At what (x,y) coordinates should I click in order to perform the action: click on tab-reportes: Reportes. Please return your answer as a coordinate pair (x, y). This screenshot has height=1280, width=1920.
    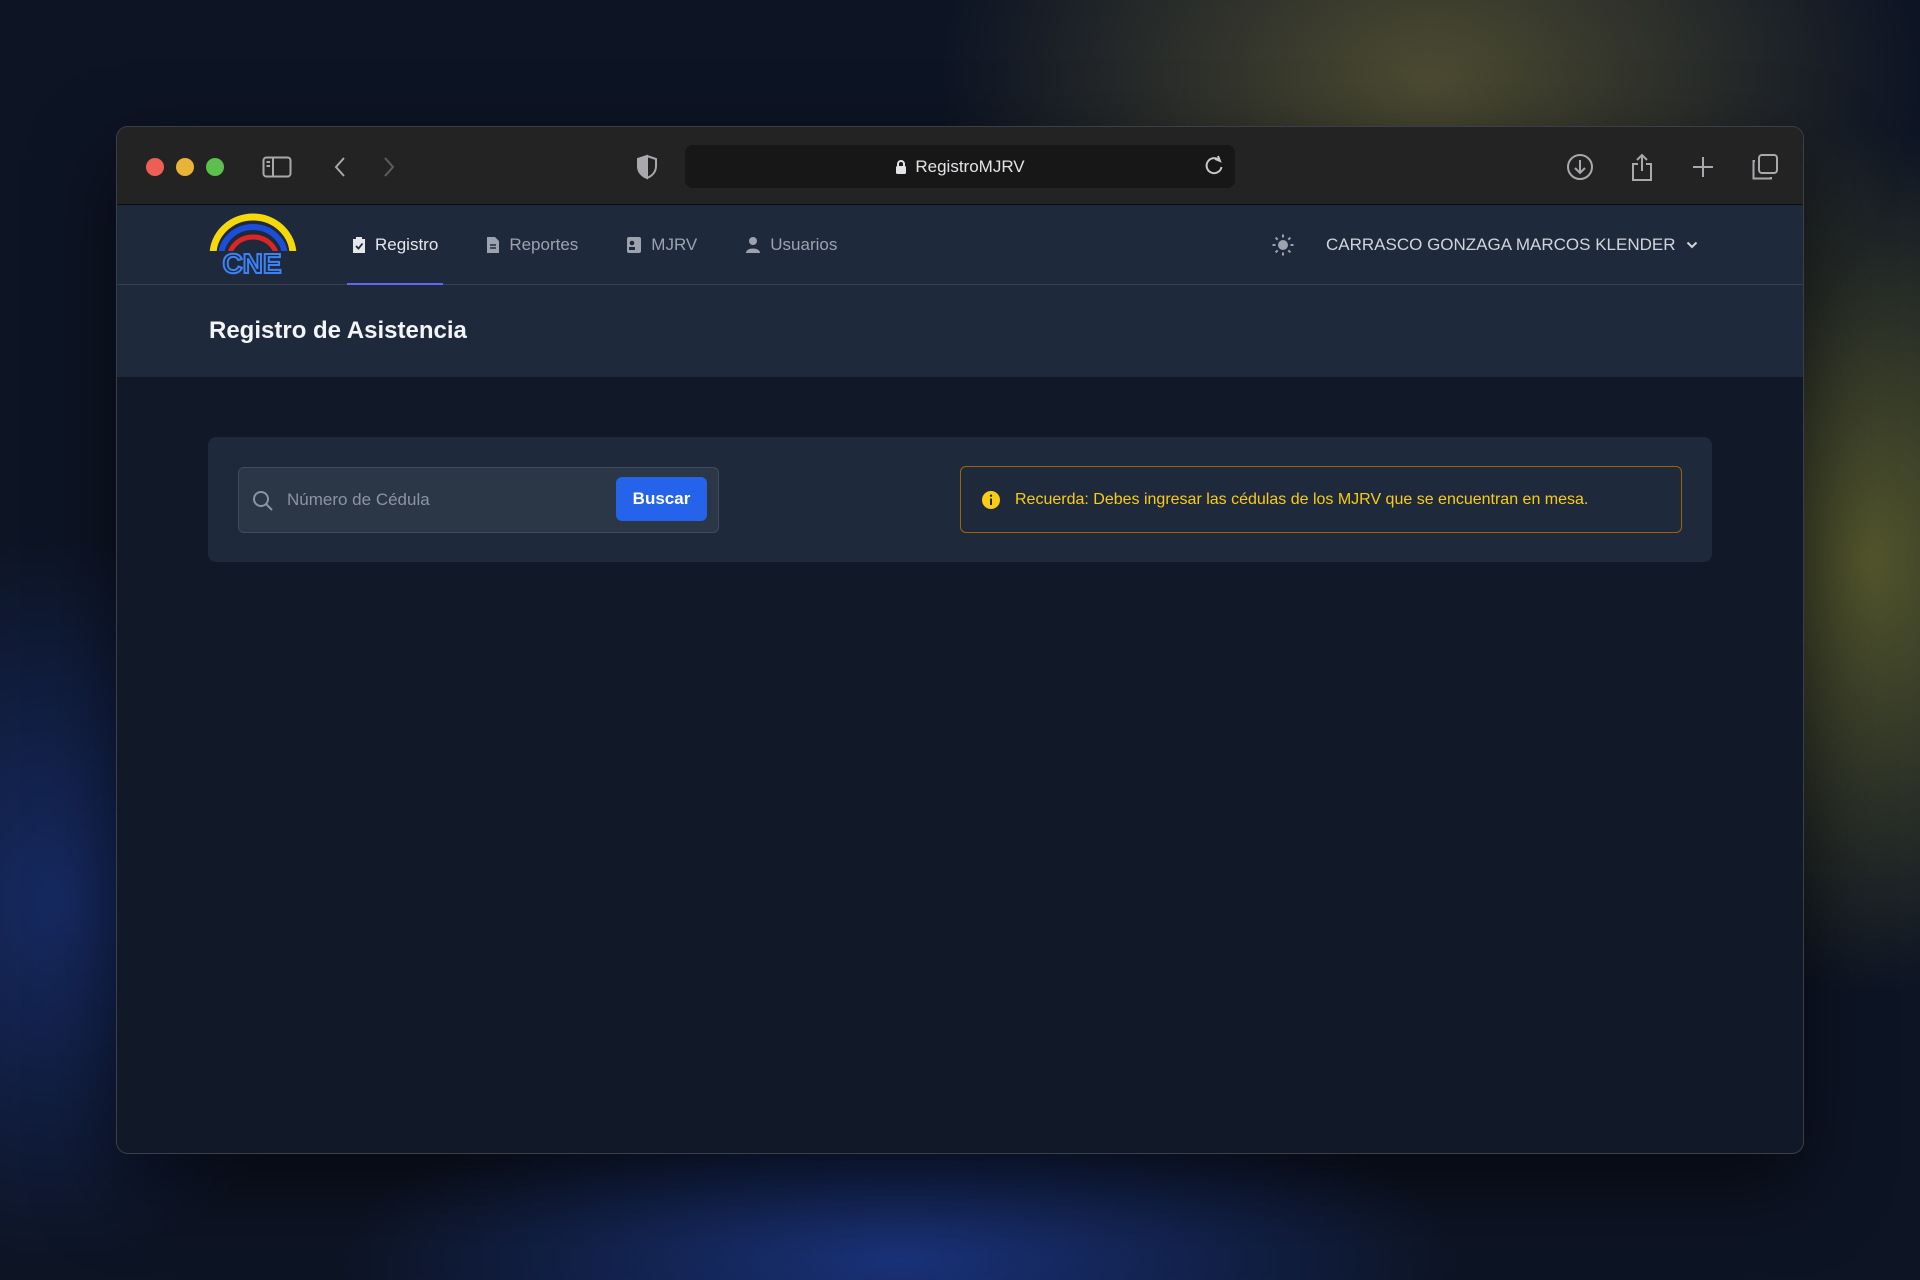
    Looking at the image, I should click on (532, 245).